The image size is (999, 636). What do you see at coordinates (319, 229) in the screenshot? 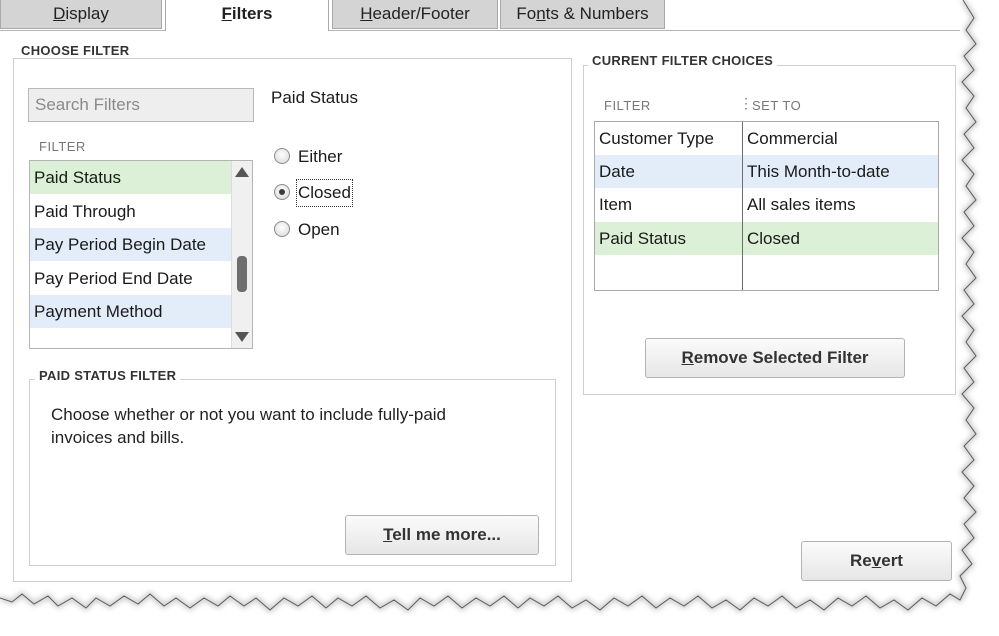
I see `radio-open-label: Open` at bounding box center [319, 229].